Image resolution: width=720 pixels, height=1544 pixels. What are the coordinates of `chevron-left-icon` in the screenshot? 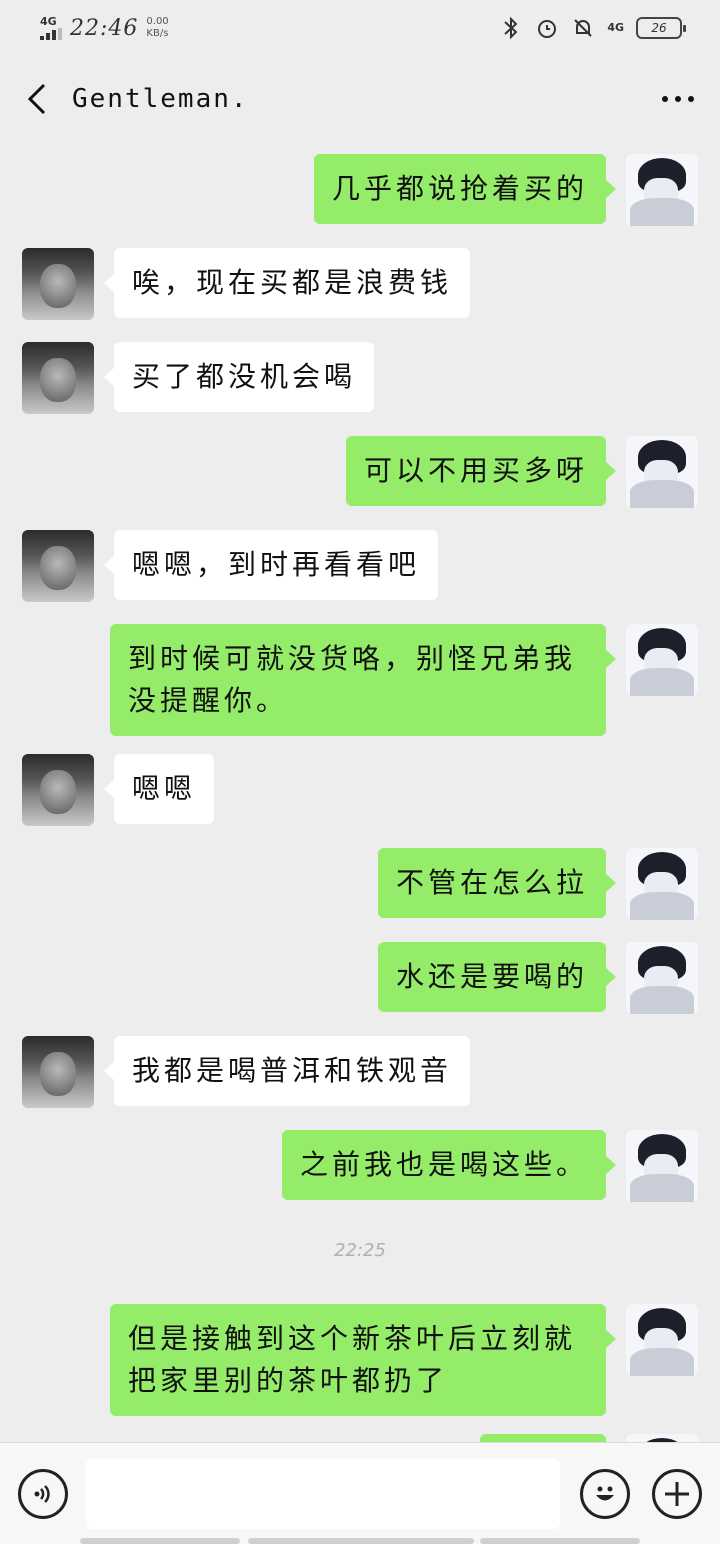 It's located at (36, 99).